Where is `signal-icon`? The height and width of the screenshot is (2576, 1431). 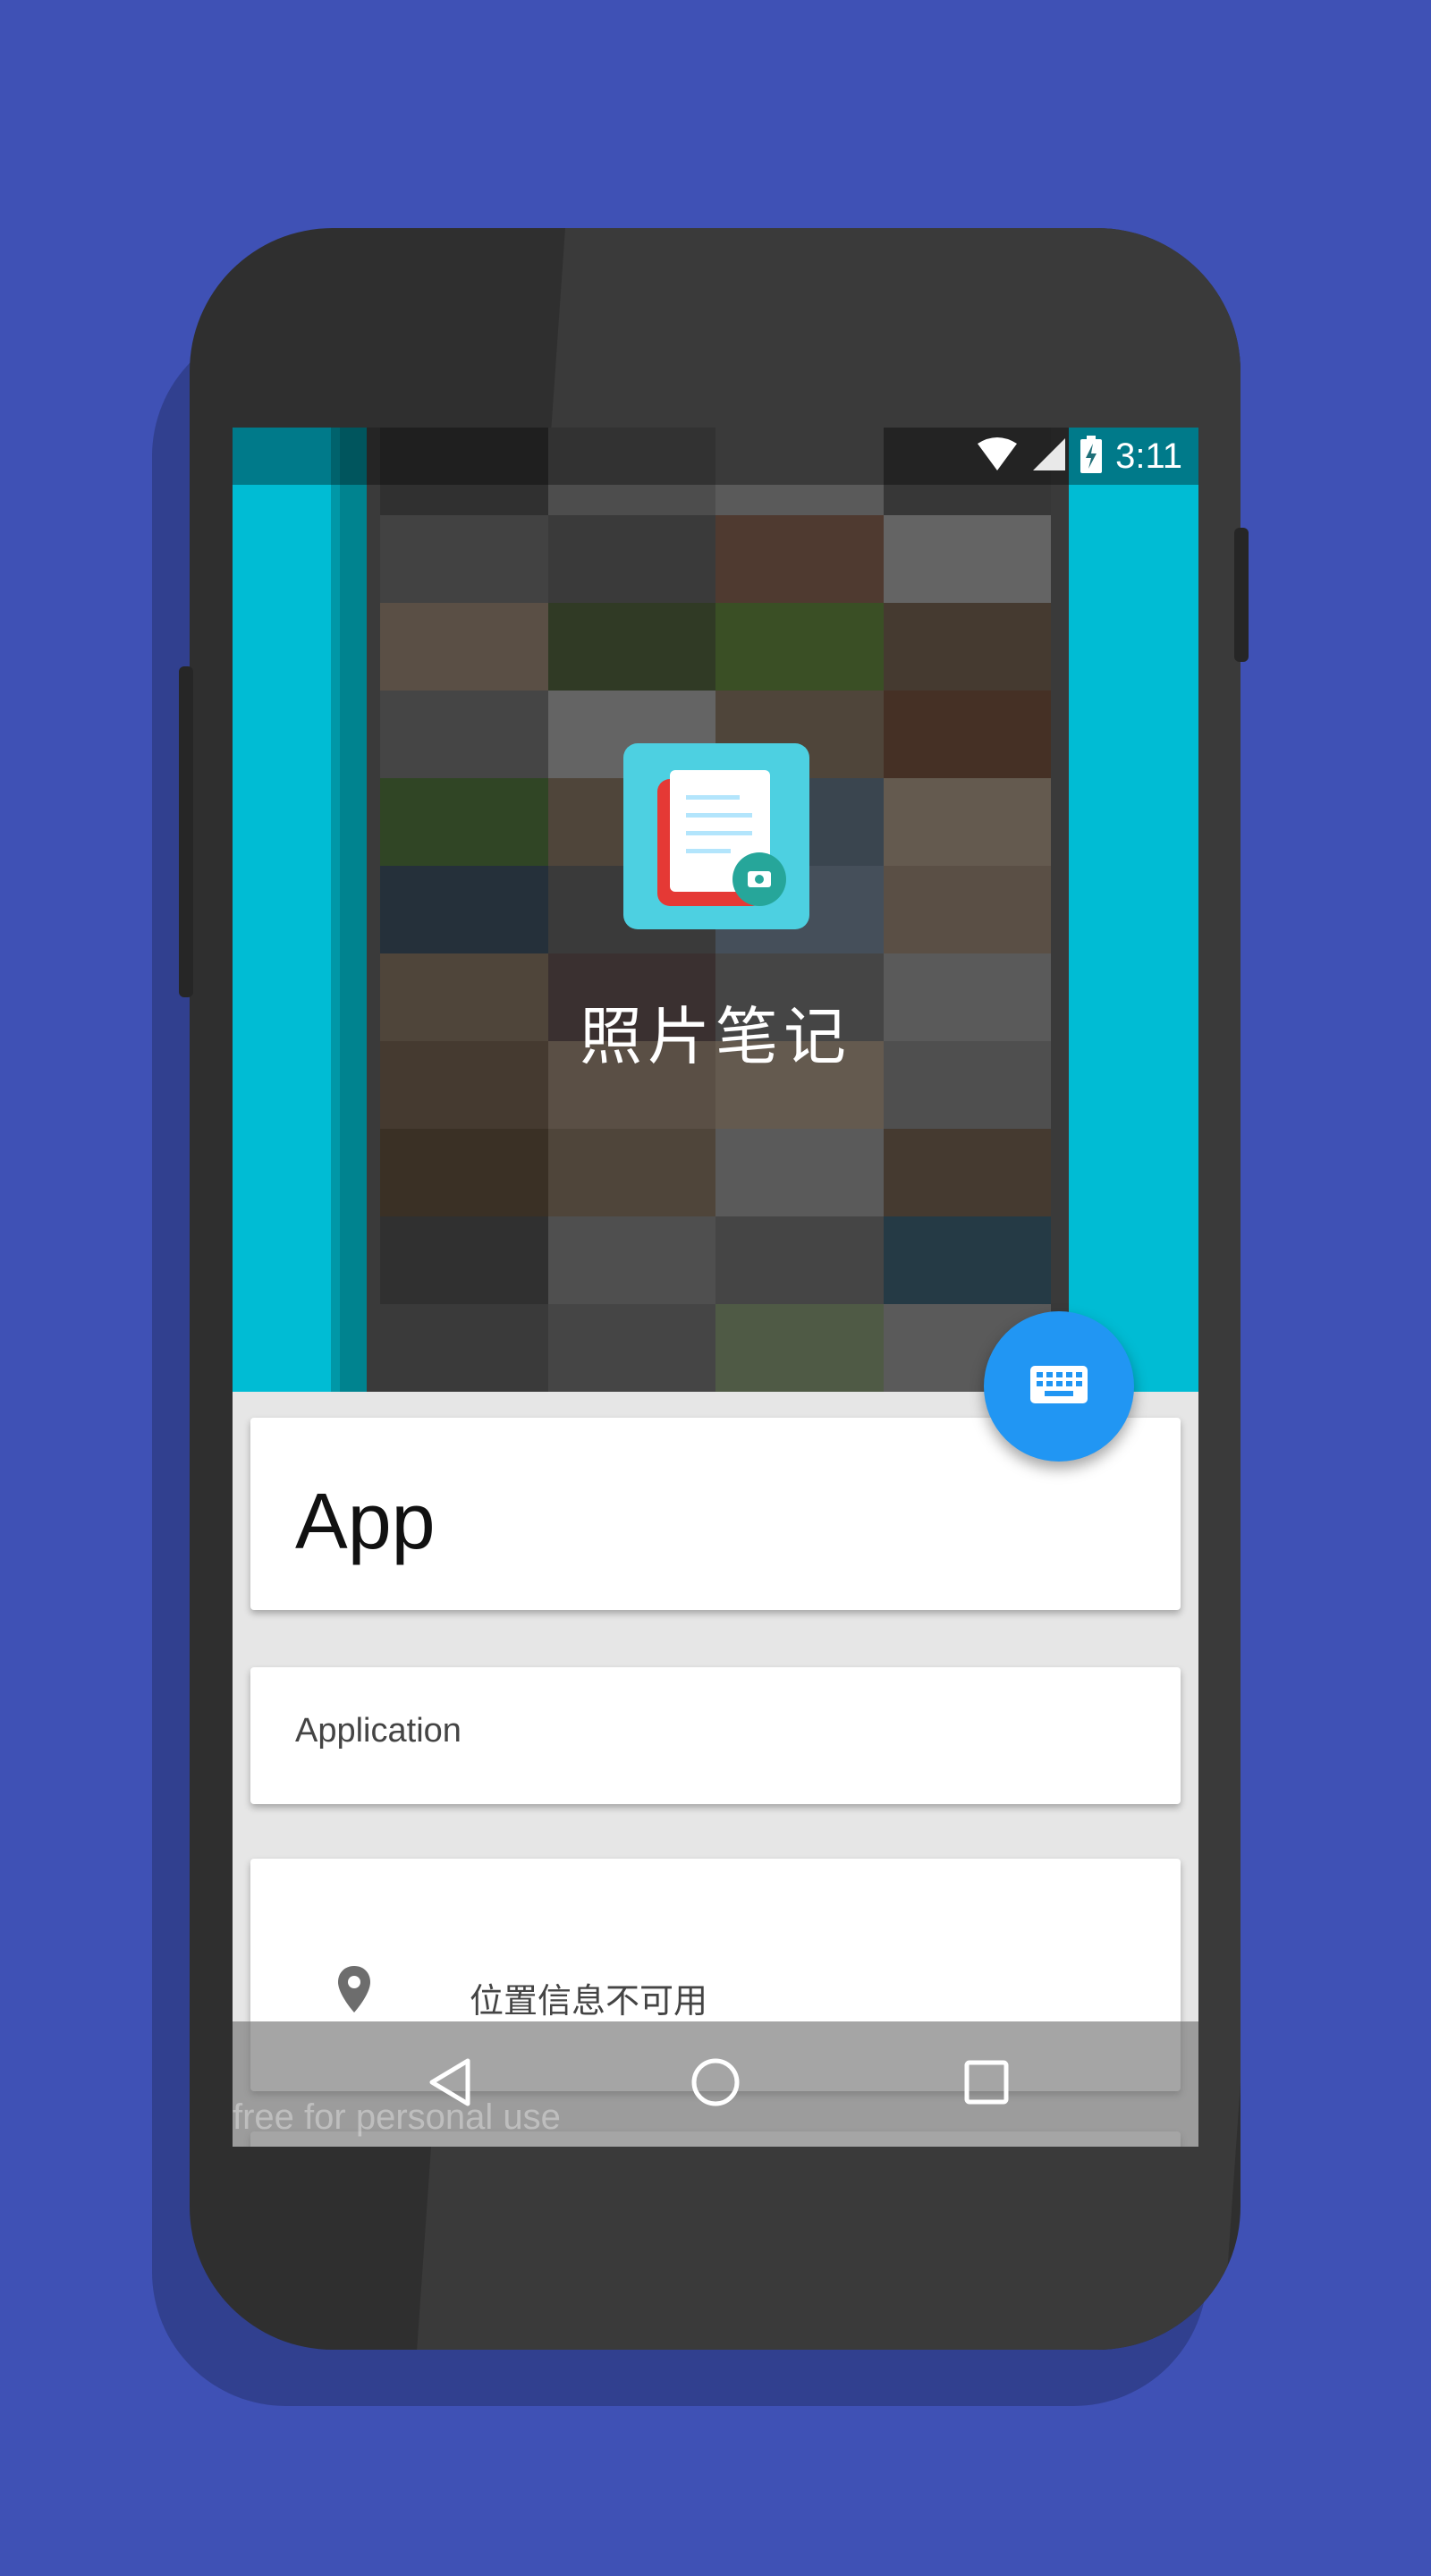 signal-icon is located at coordinates (1049, 456).